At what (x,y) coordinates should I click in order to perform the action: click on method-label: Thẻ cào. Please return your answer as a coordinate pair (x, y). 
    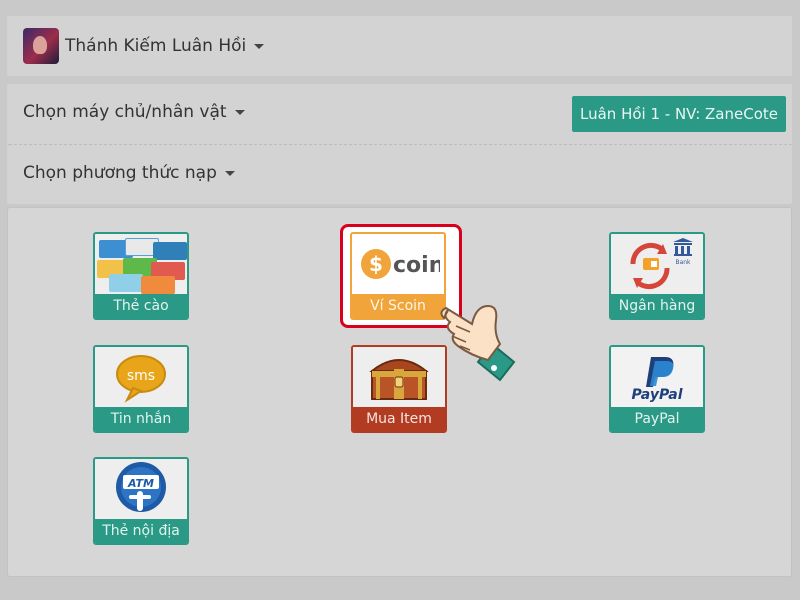
    Looking at the image, I should click on (141, 306).